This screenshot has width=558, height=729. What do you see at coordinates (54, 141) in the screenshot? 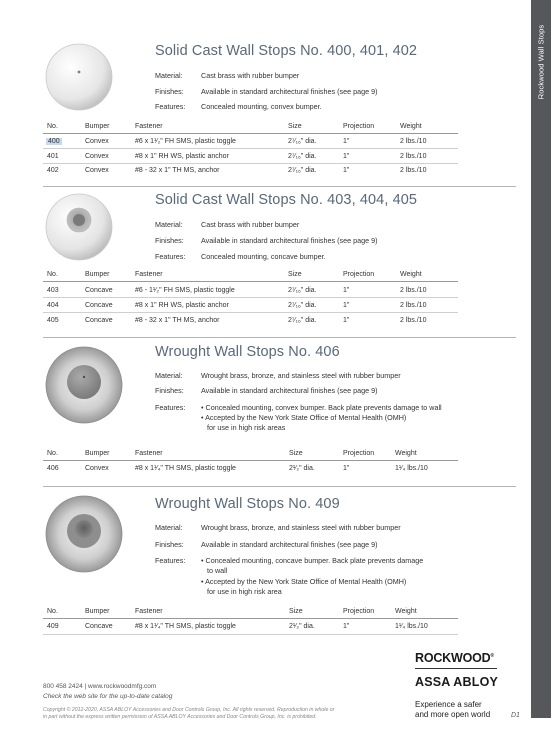
I see `cell-no: 400` at bounding box center [54, 141].